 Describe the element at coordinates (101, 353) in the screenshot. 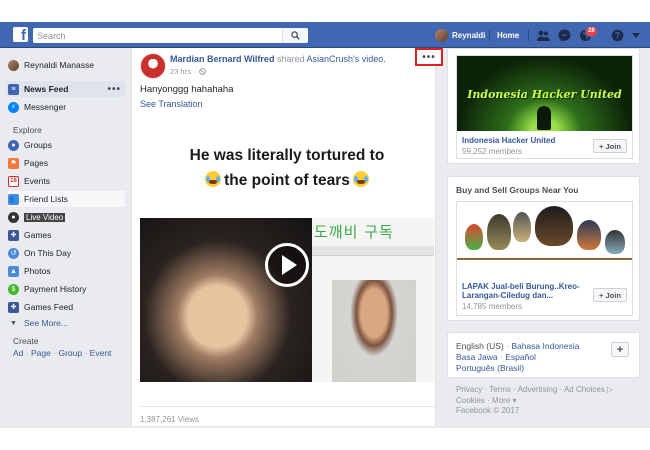

I see `create-event-link: Event` at that location.